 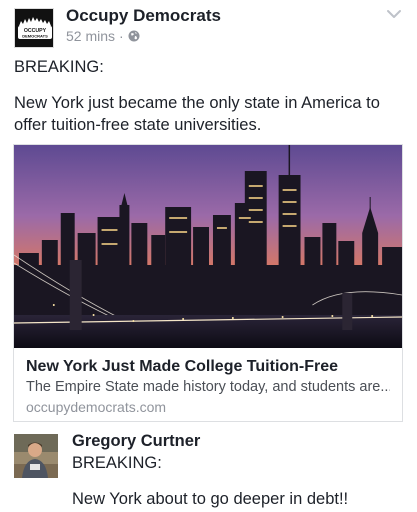 What do you see at coordinates (35, 36) in the screenshot?
I see `svg-text: DEMOCRATS` at bounding box center [35, 36].